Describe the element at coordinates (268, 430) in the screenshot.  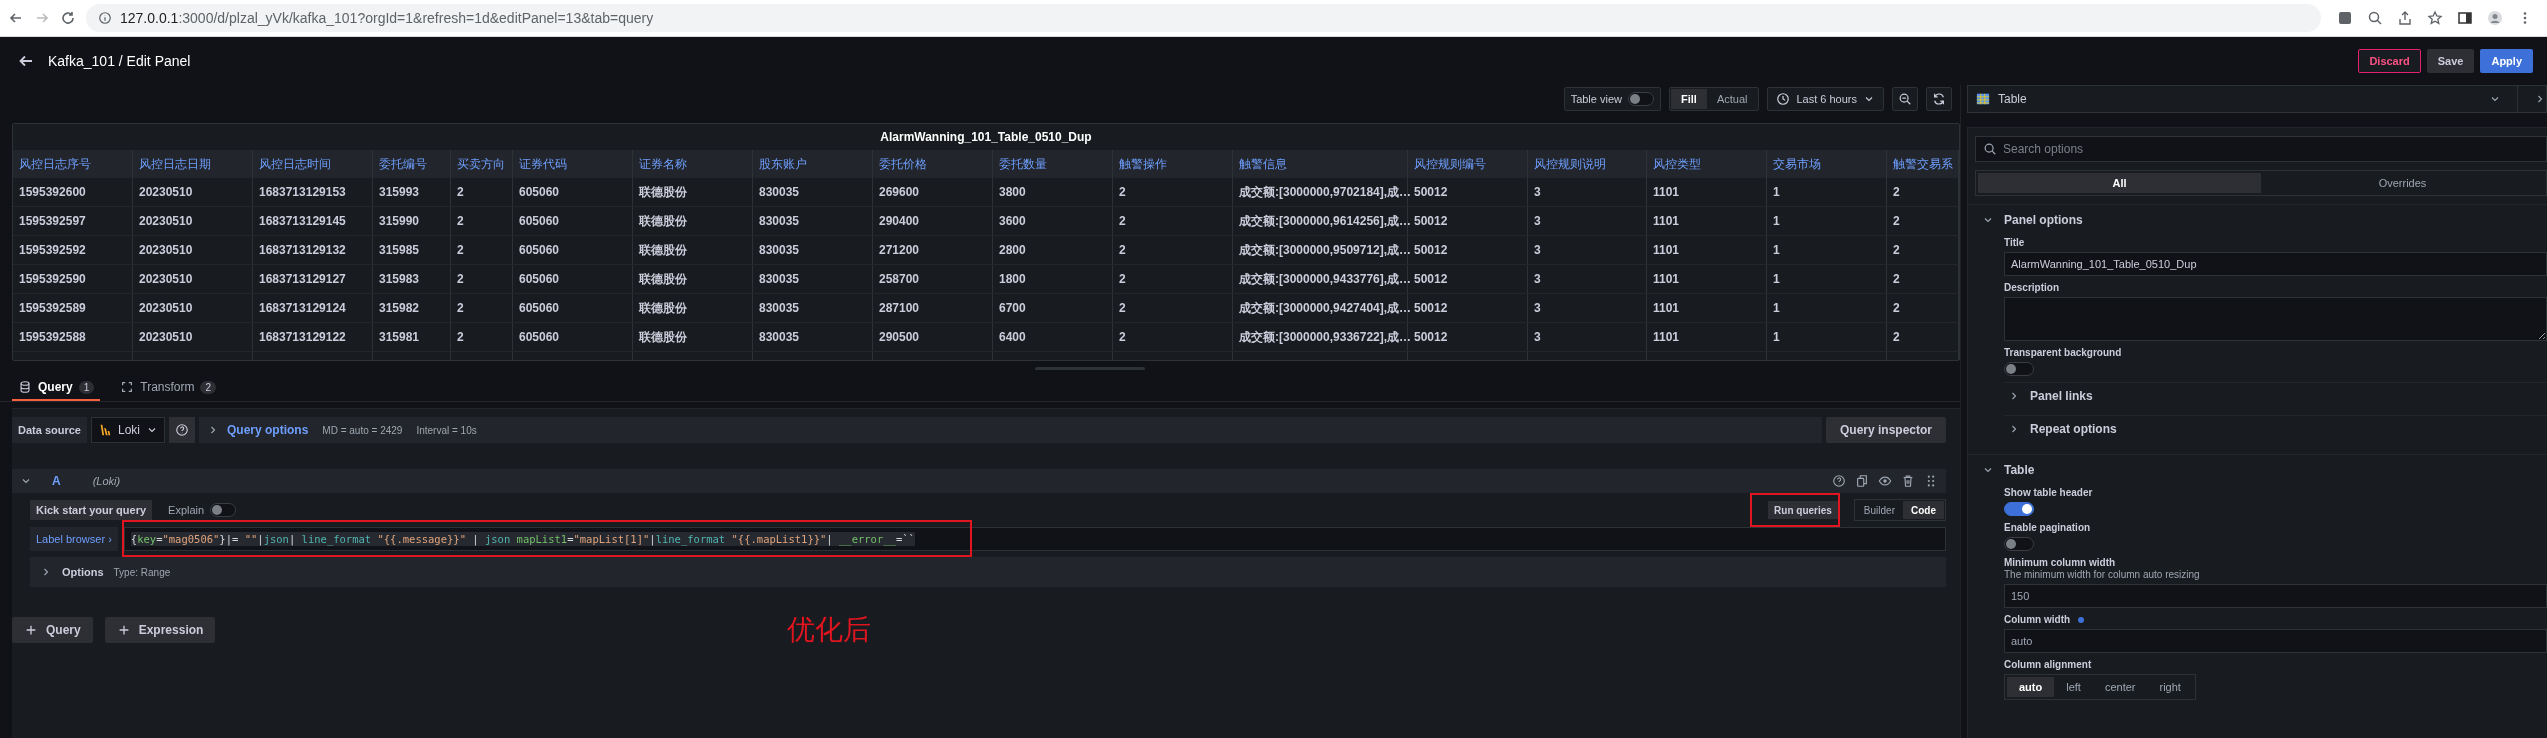
I see `query-options-link: Query options` at that location.